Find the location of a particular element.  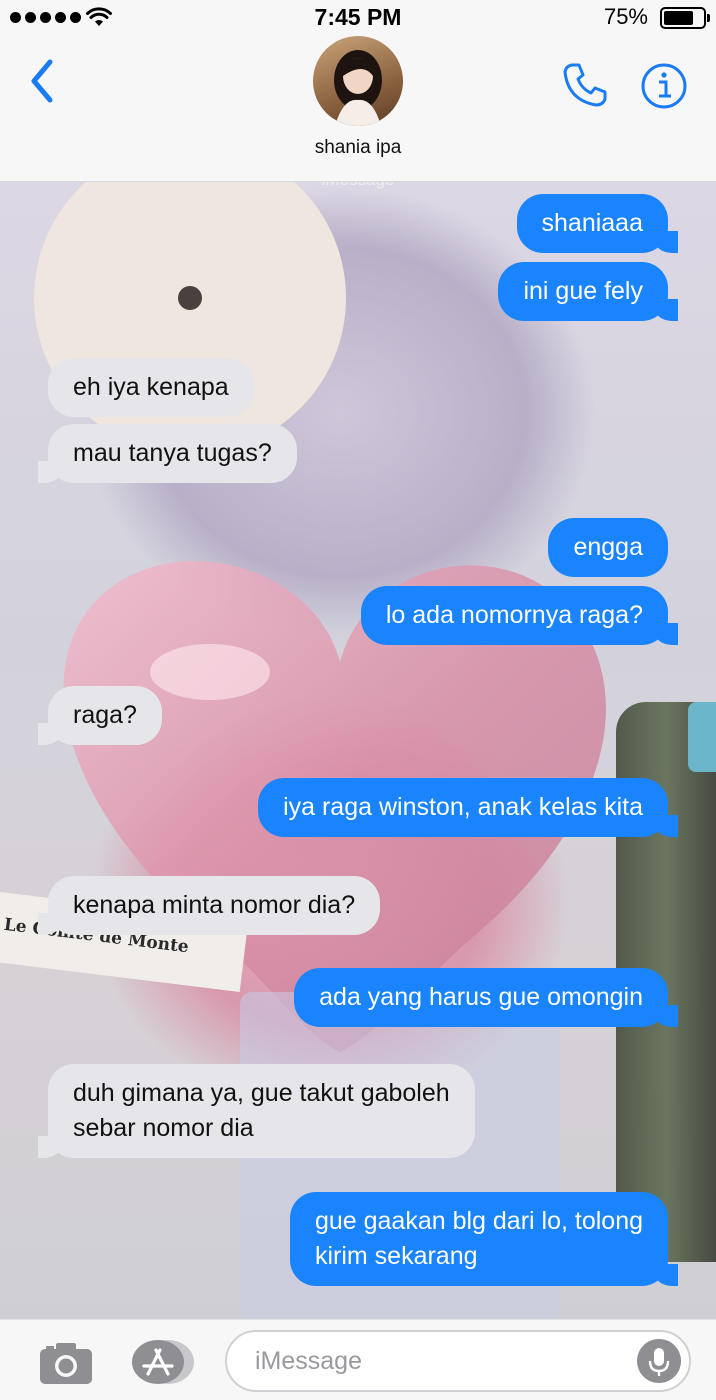

message-bubble-incoming: kenapa minta nomor dia? is located at coordinates (209, 905).